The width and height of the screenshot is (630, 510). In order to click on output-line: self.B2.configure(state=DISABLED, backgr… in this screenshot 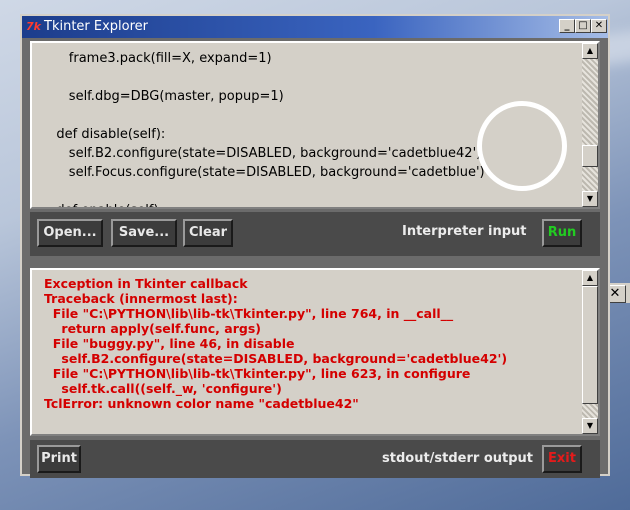, I will do `click(276, 358)`.